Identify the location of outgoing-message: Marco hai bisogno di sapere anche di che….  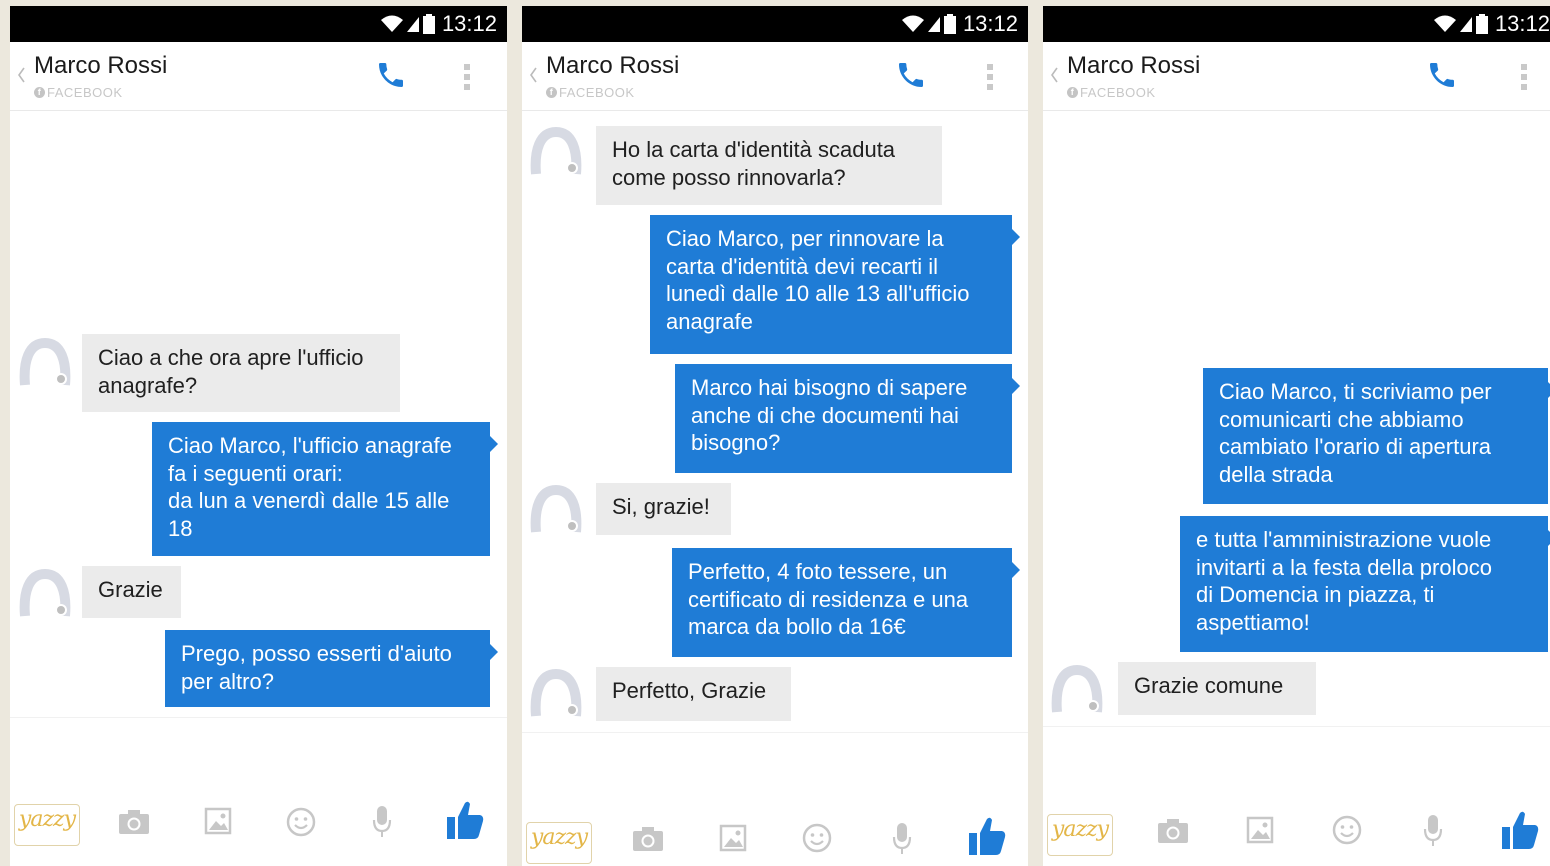
(847, 418).